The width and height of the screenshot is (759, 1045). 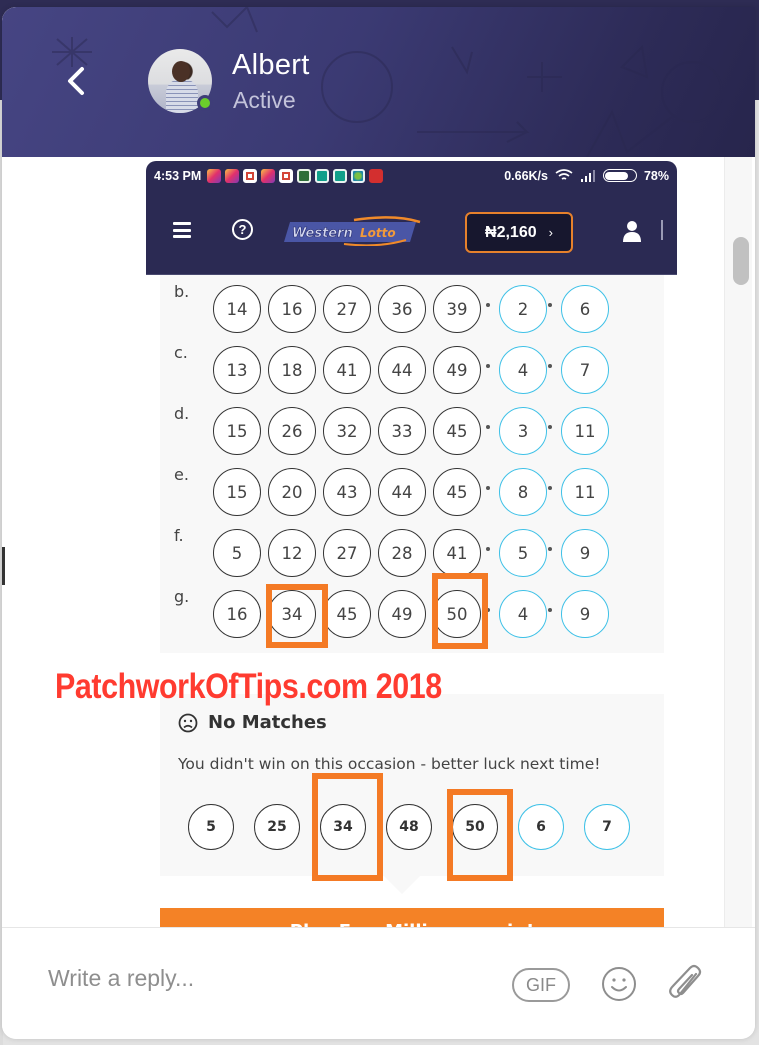 I want to click on main-number-ball: 14, so click(x=237, y=309).